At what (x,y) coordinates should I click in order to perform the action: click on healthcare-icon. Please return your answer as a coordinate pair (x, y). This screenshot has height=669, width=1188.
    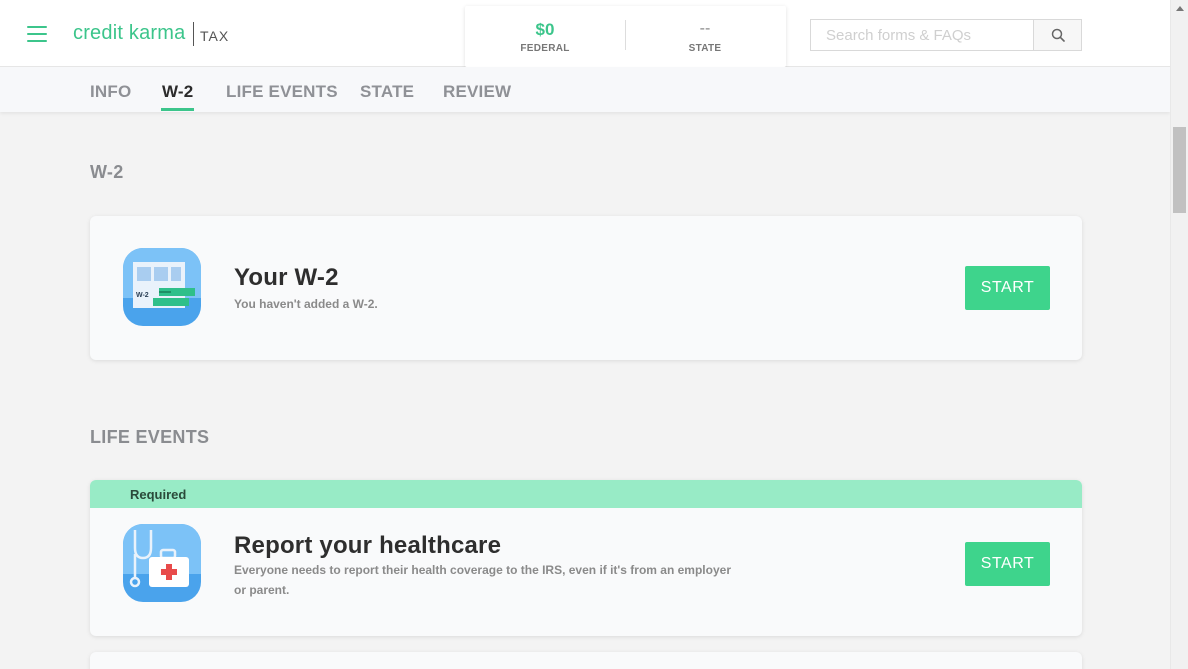
    Looking at the image, I should click on (162, 563).